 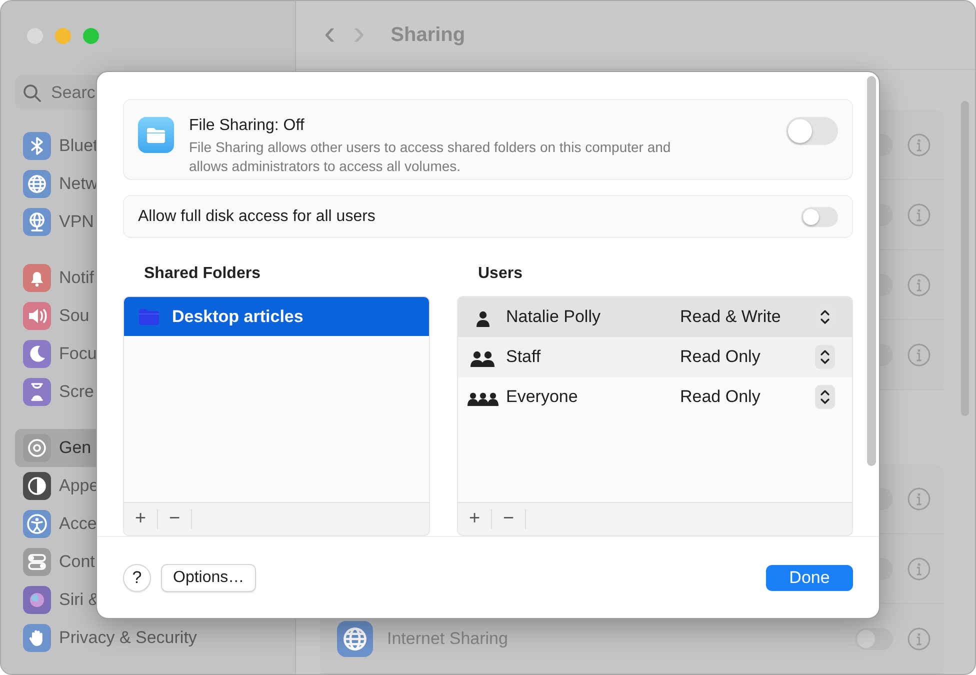 What do you see at coordinates (500, 274) in the screenshot?
I see `section-heading: Users` at bounding box center [500, 274].